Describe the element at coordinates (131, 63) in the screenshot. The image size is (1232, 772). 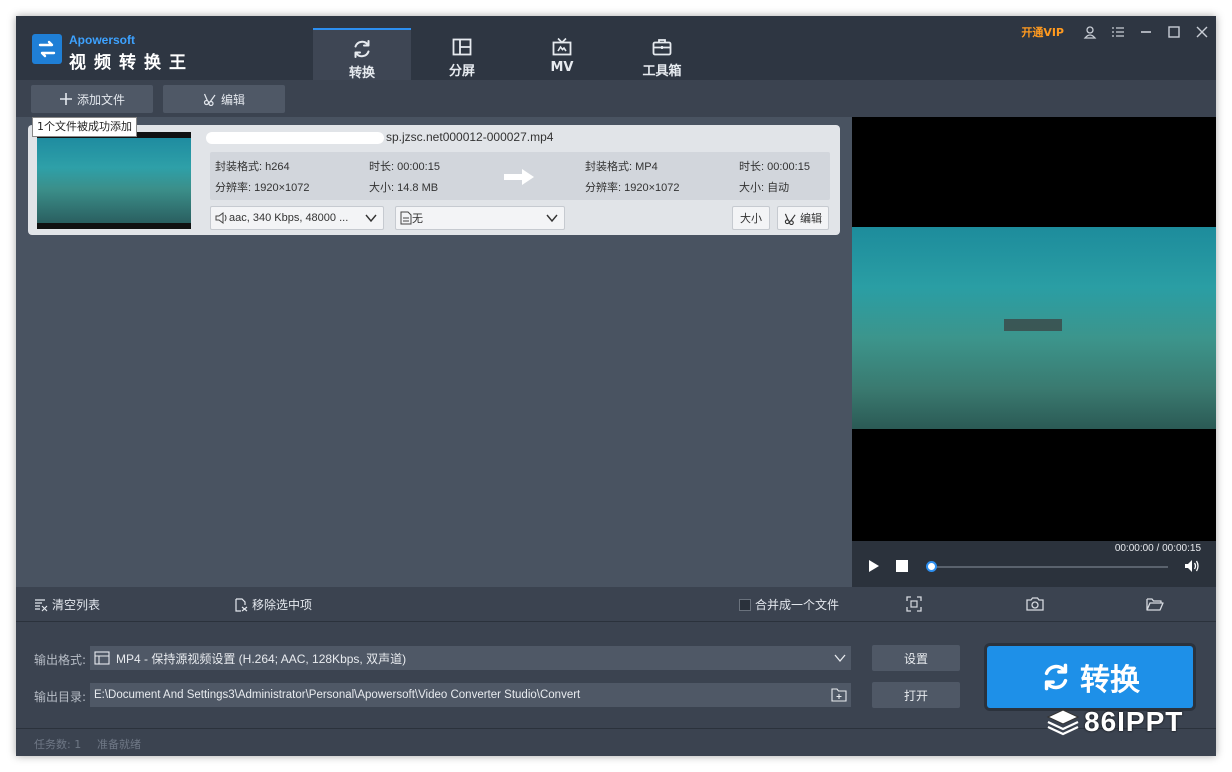
I see `app-name: 视频转换王` at that location.